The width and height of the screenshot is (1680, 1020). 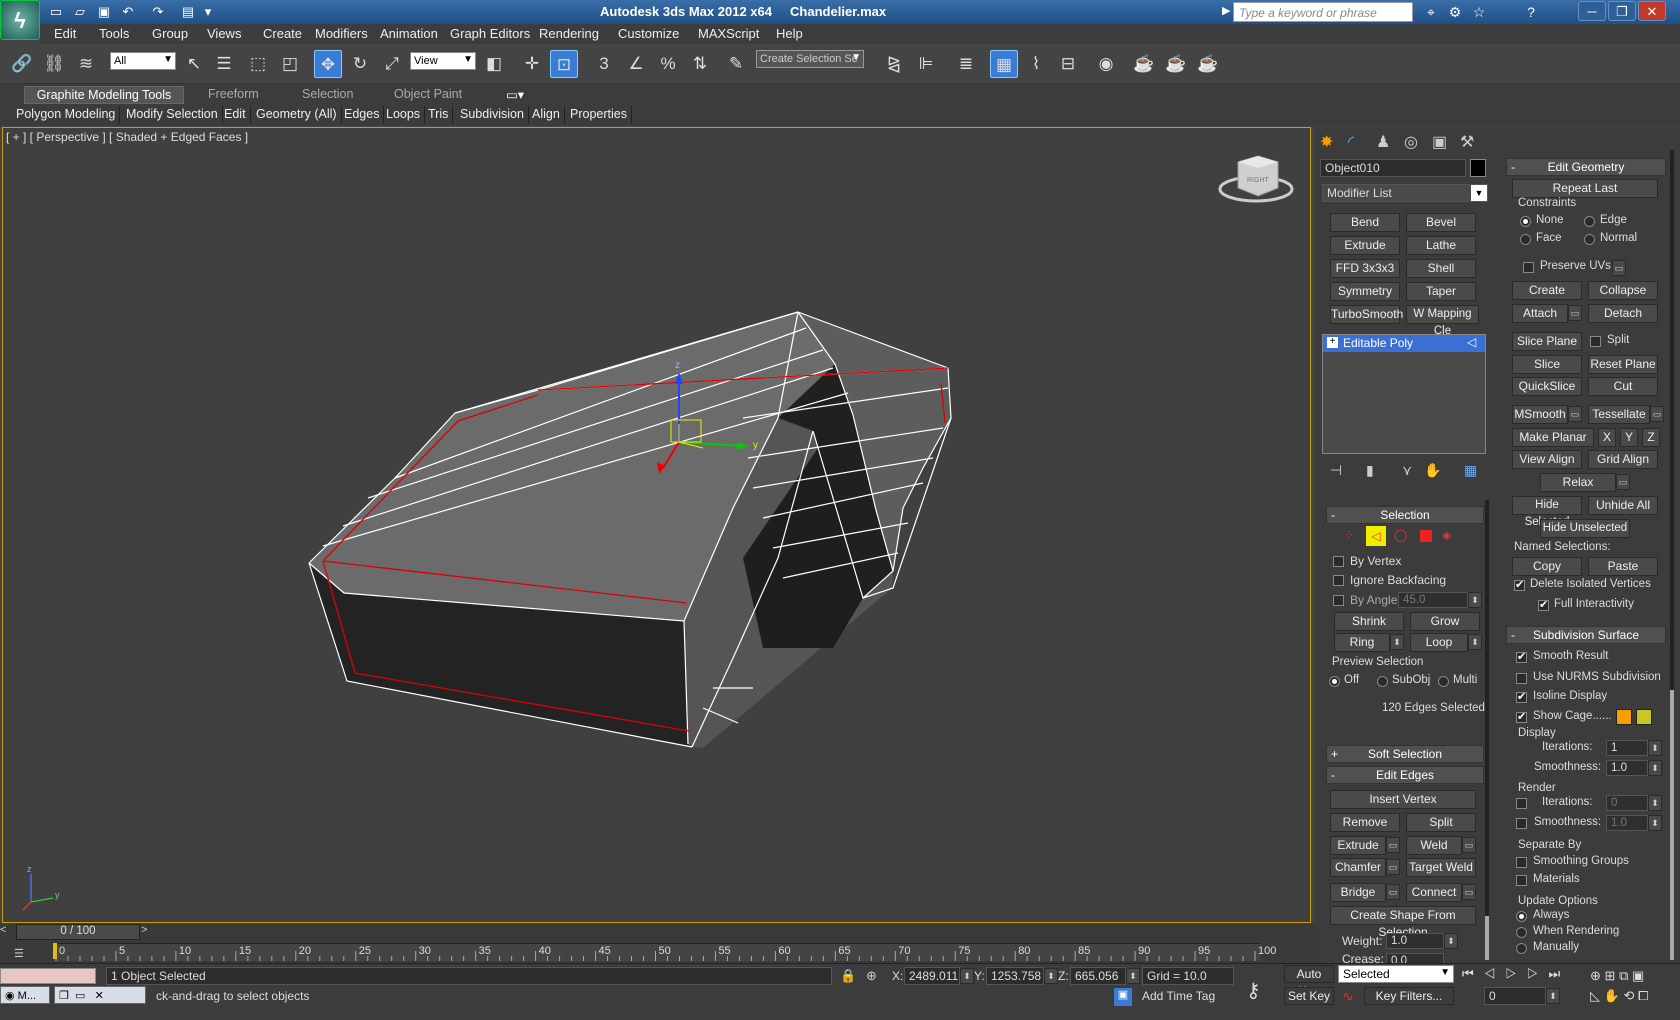 What do you see at coordinates (1560, 973) in the screenshot?
I see `goto-end-icon: ⏭` at bounding box center [1560, 973].